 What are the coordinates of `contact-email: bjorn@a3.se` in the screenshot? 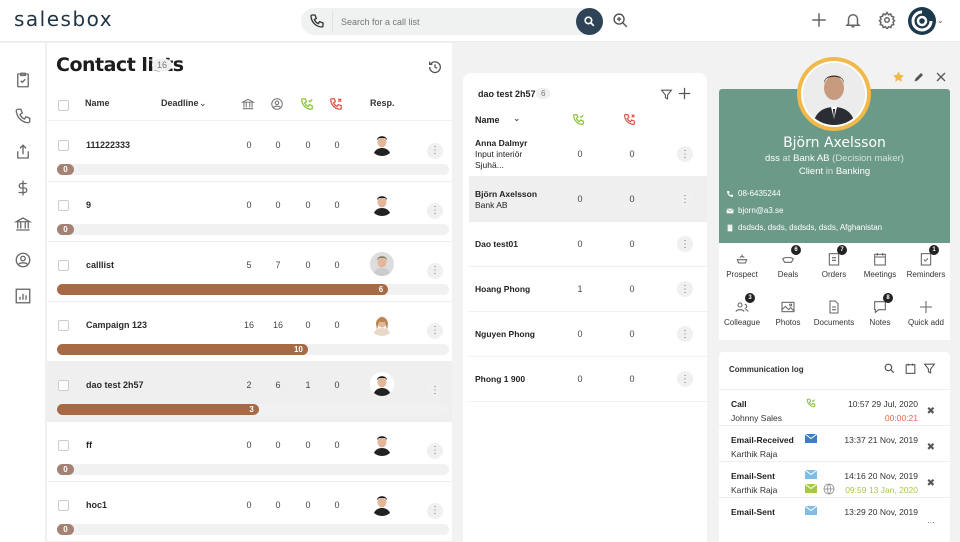 It's located at (760, 210).